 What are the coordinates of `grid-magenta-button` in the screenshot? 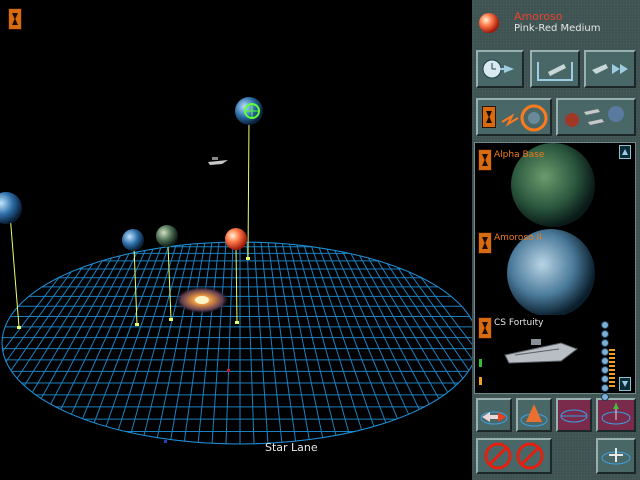 It's located at (574, 415).